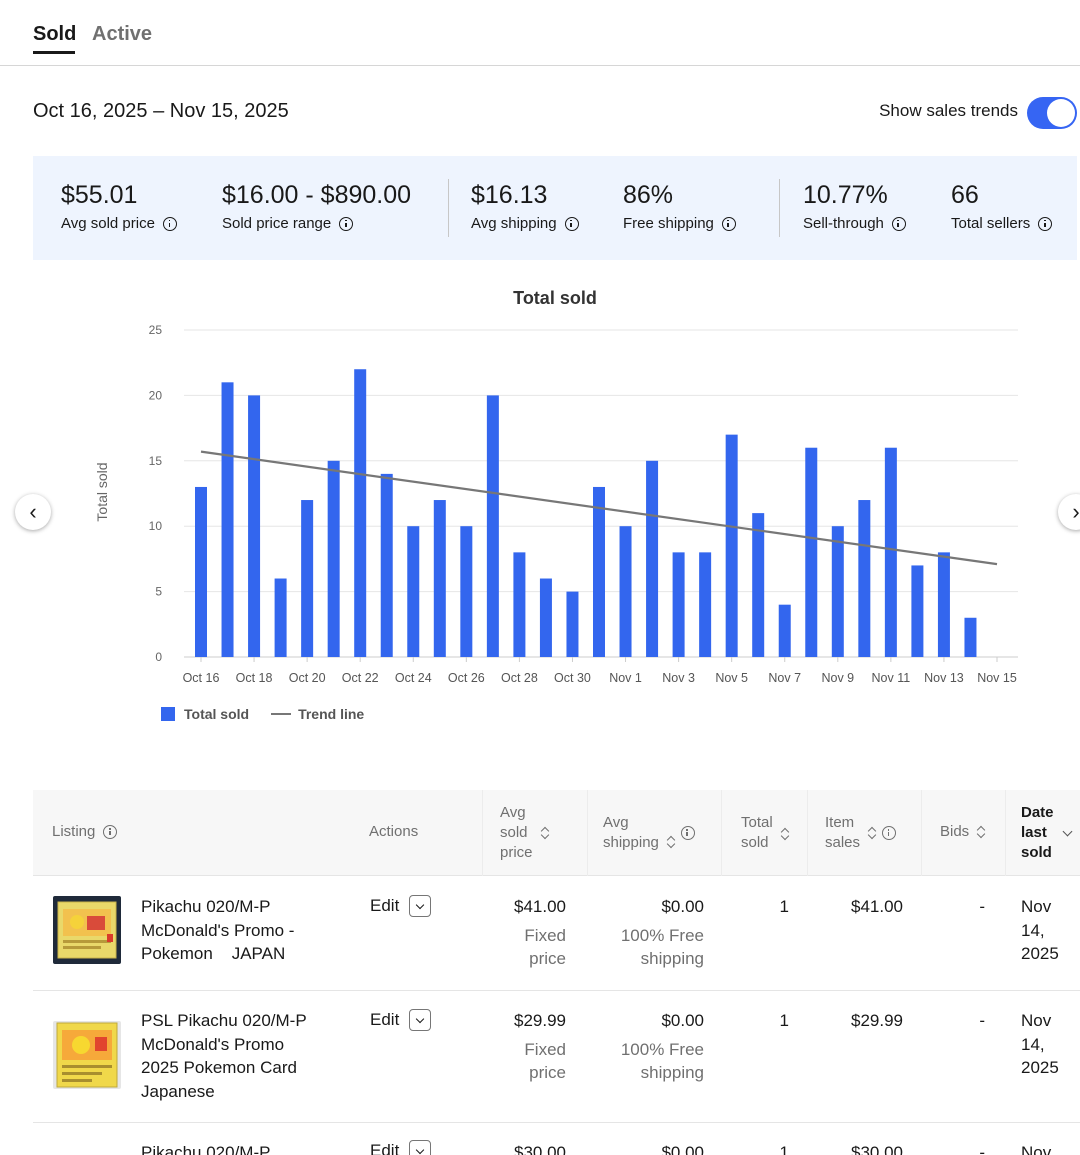 This screenshot has height=1155, width=1080. What do you see at coordinates (54, 34) in the screenshot?
I see `tab-sold: Sold` at bounding box center [54, 34].